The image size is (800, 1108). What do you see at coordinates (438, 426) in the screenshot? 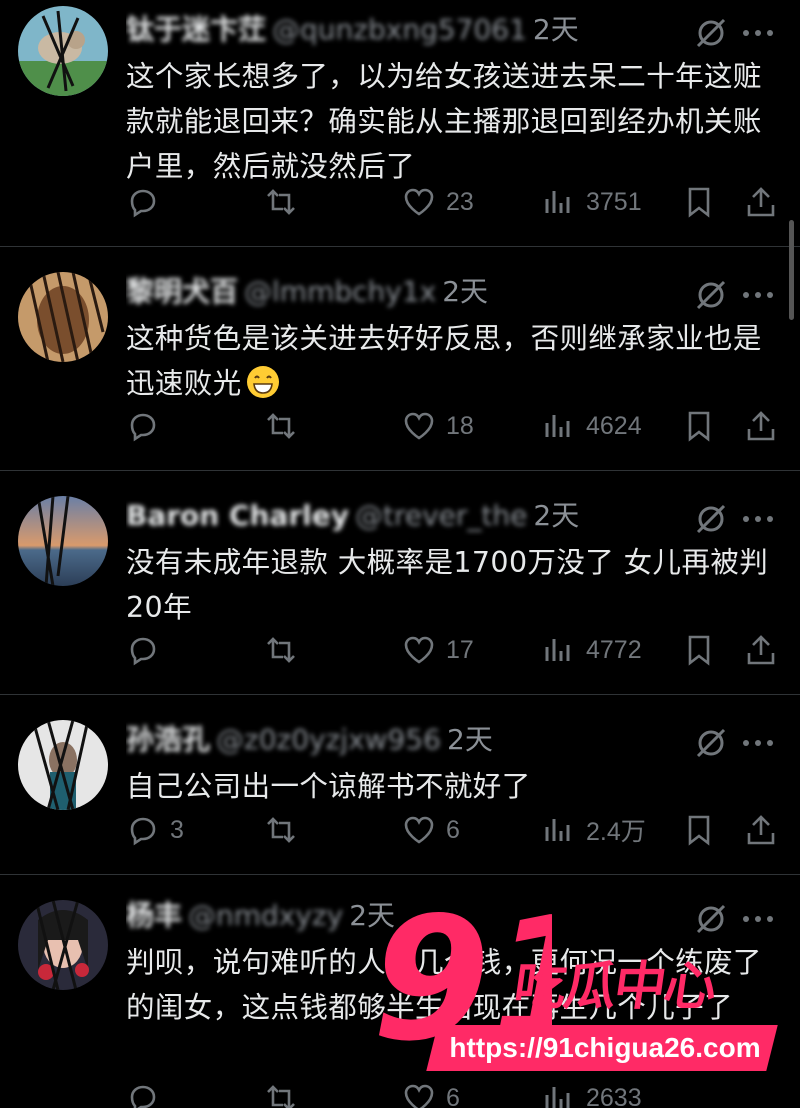
I see `like-button: 18` at bounding box center [438, 426].